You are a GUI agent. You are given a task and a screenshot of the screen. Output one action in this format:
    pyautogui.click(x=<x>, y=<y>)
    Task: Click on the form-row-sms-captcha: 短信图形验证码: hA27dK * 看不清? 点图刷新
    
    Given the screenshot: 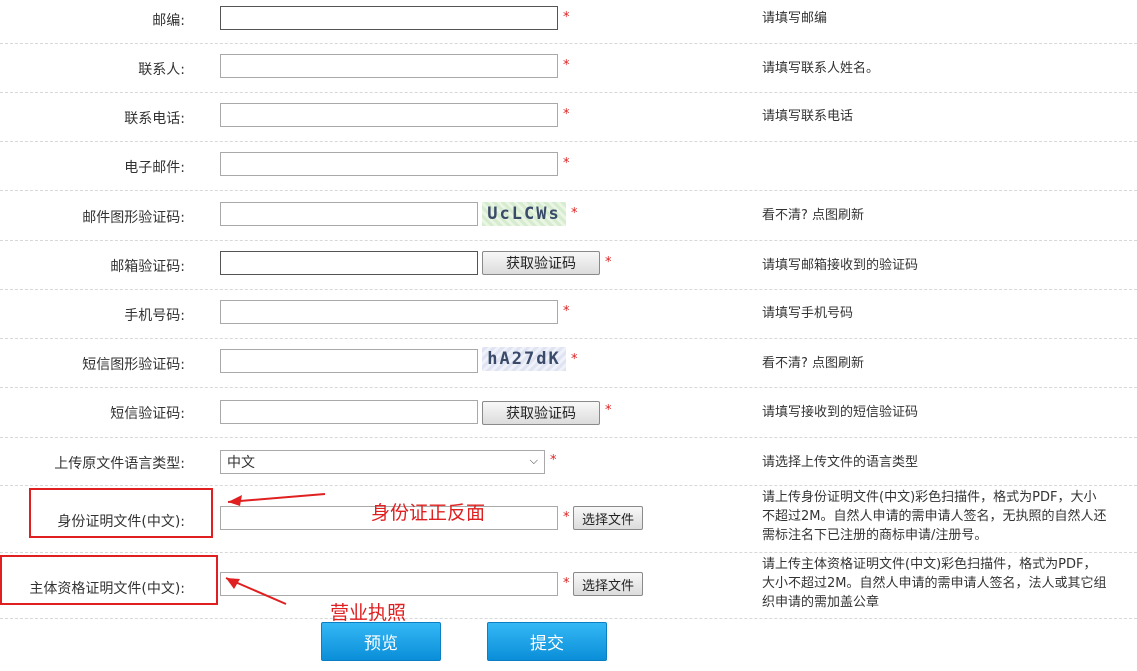 What is the action you would take?
    pyautogui.click(x=568, y=363)
    